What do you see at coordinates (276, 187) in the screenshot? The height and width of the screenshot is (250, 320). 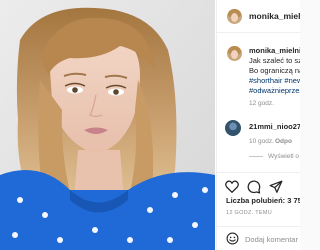 I see `share-icon` at bounding box center [276, 187].